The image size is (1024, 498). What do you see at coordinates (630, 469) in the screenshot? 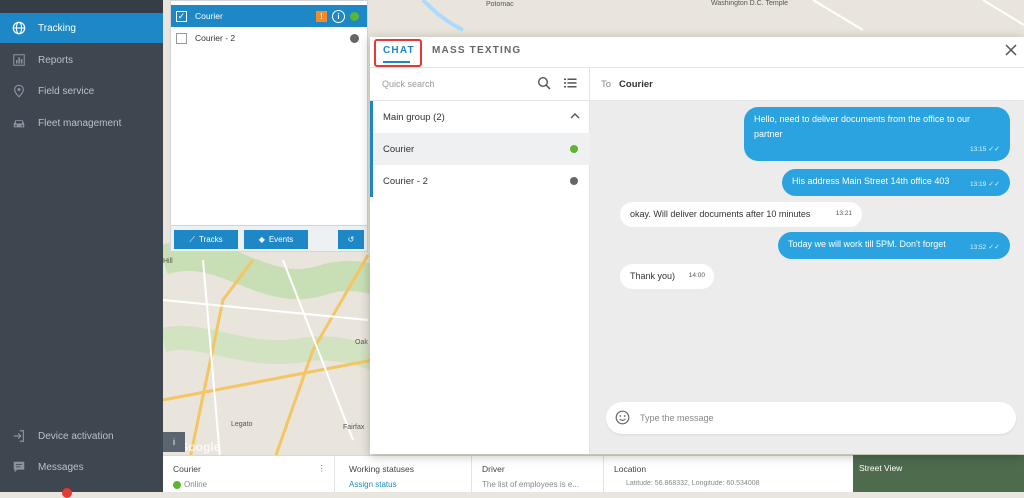
I see `location-label: Location` at bounding box center [630, 469].